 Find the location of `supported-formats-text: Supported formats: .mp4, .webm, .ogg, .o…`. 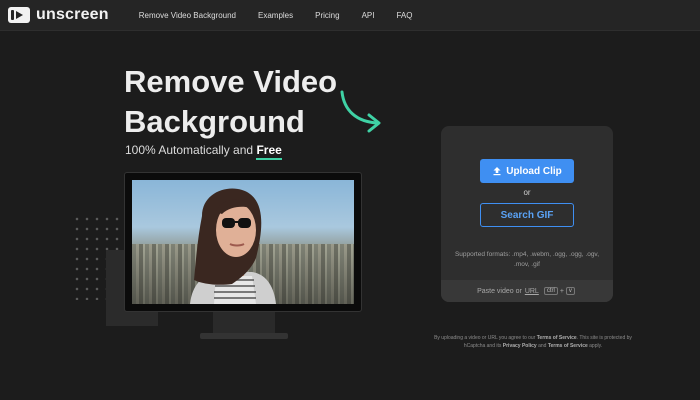

supported-formats-text: Supported formats: .mp4, .webm, .ogg, .o… is located at coordinates (527, 259).